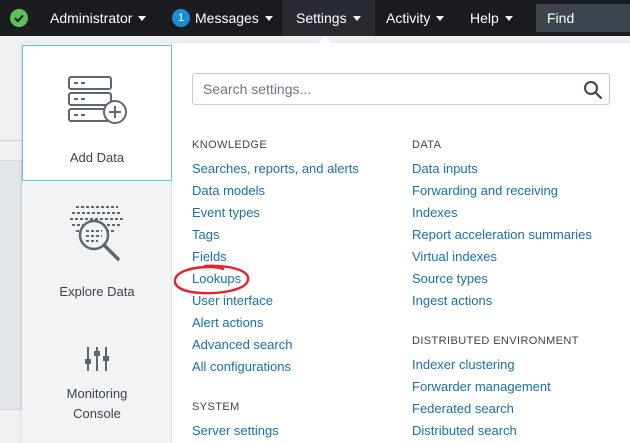 This screenshot has height=443, width=630. Describe the element at coordinates (502, 234) in the screenshot. I see `link-report-acceleration: Report acceleration summaries` at that location.